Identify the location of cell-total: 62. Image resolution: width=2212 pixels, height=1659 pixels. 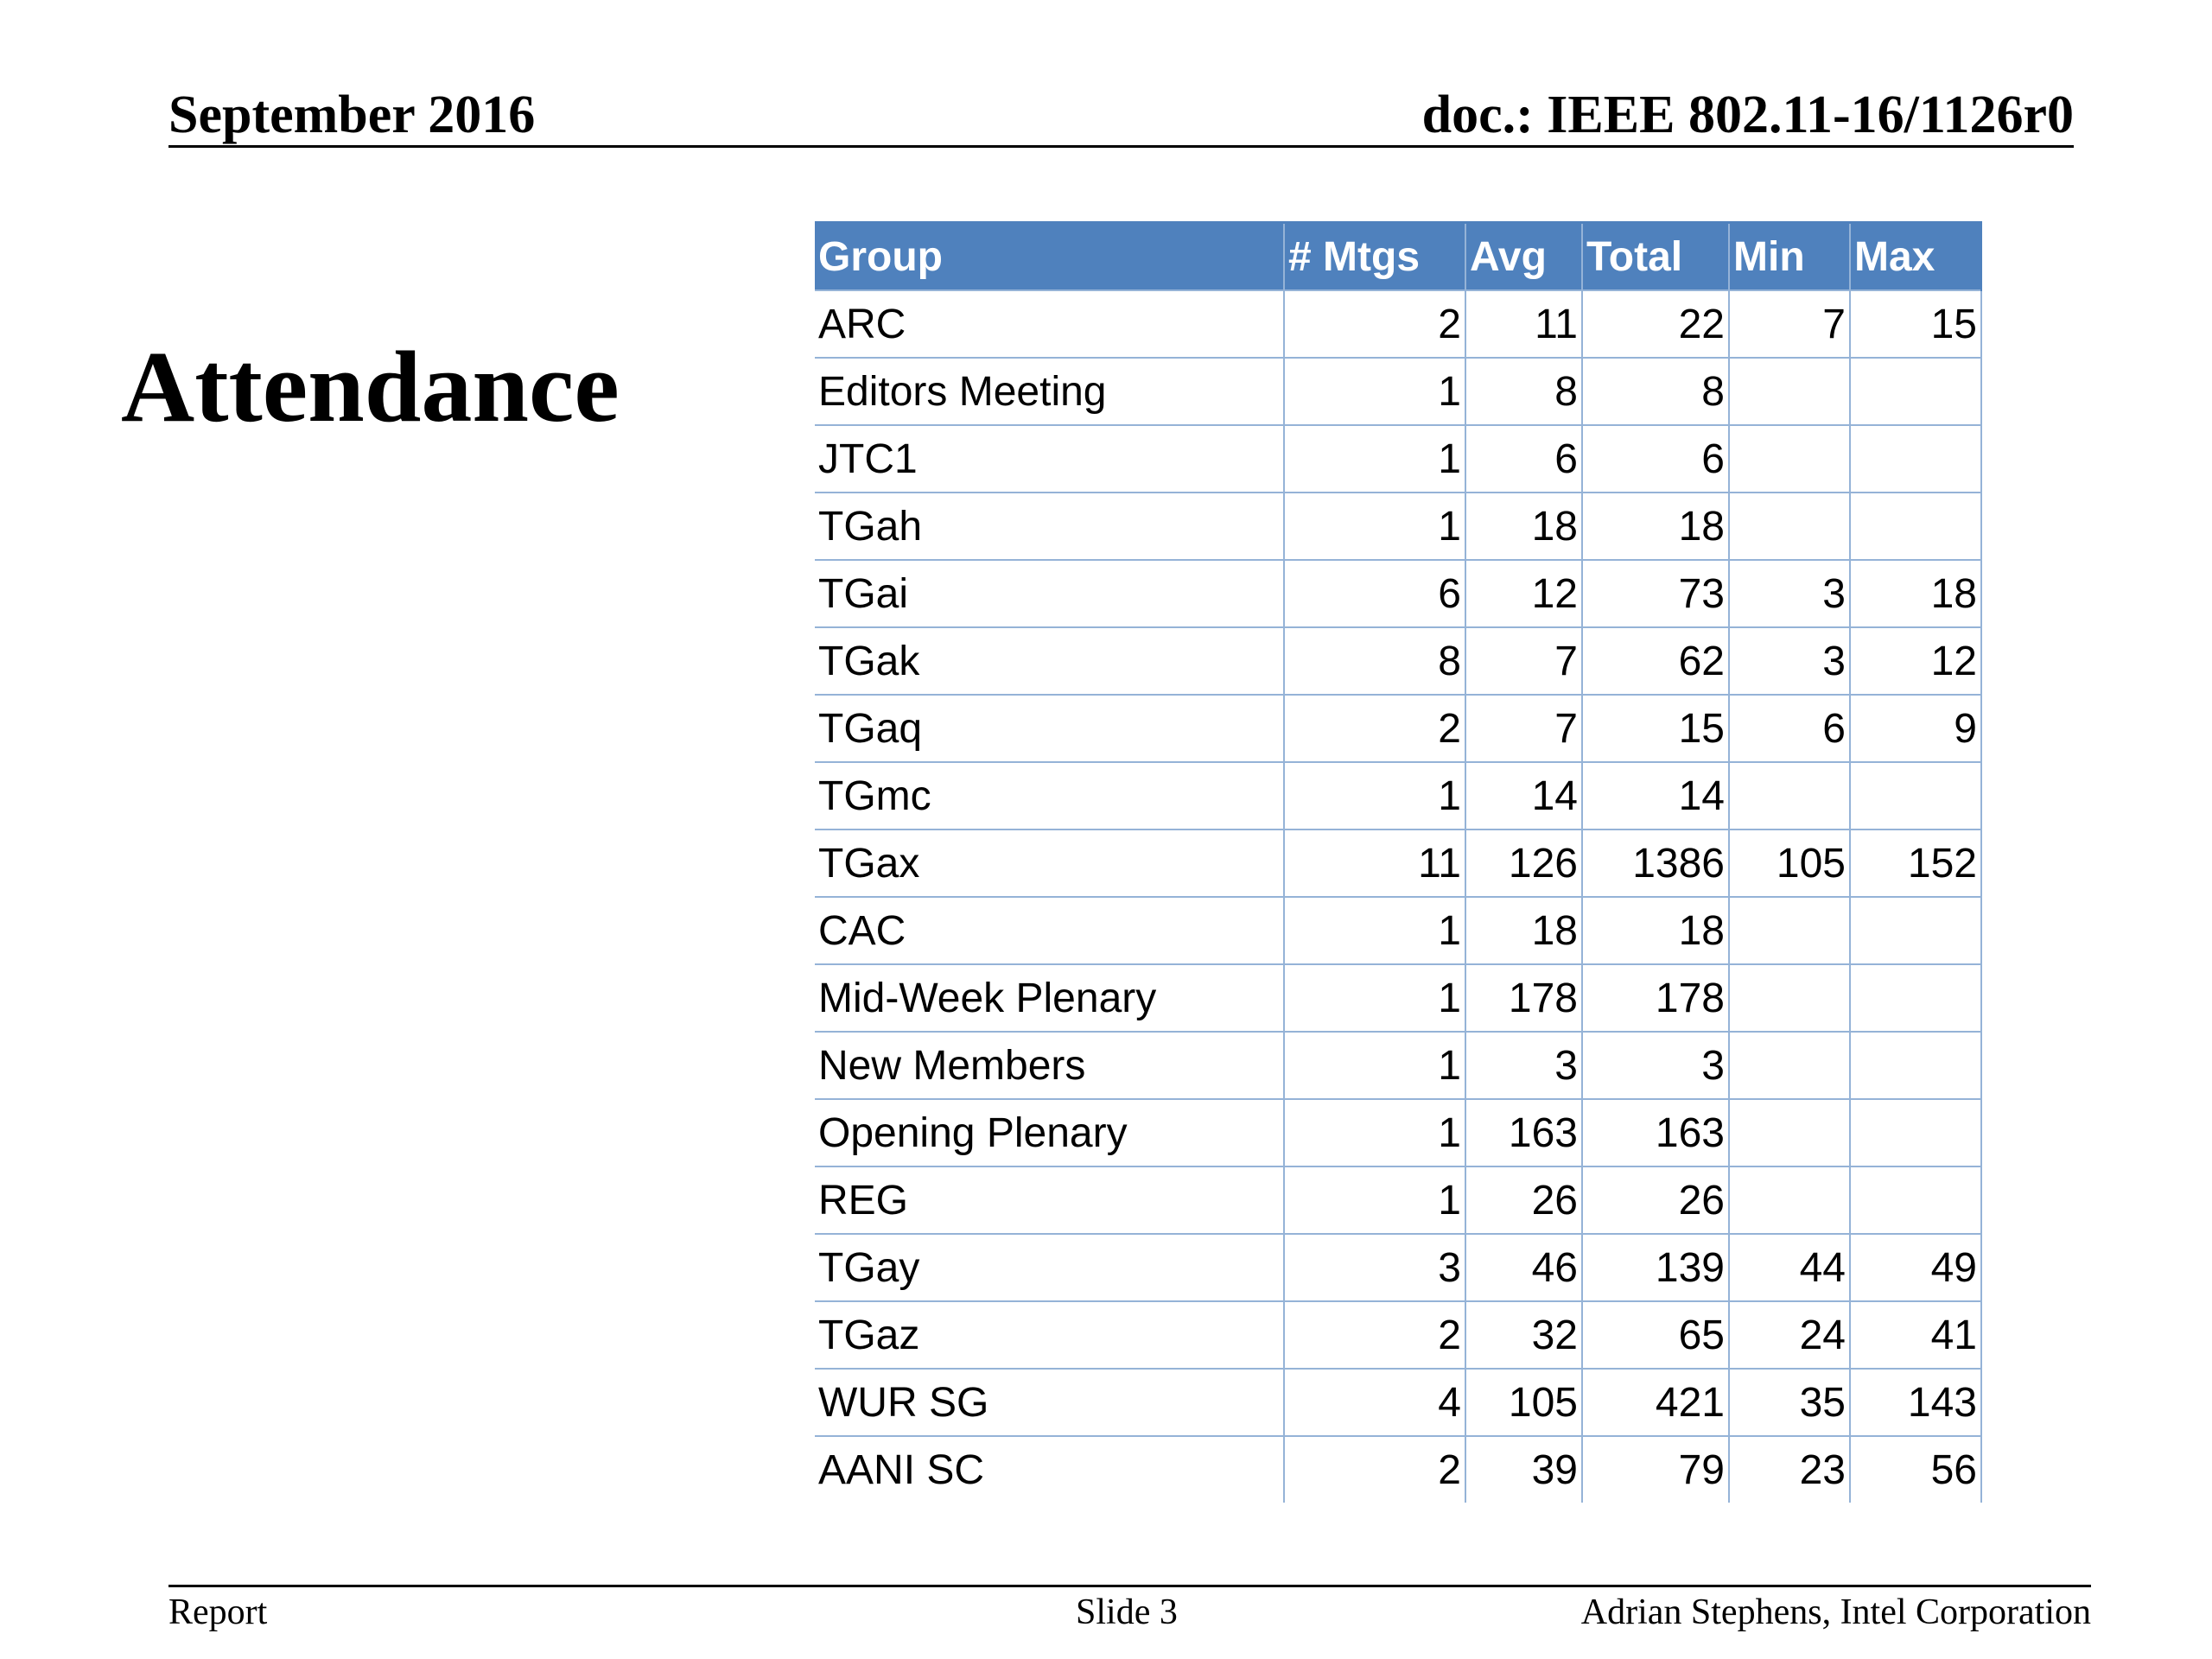
(1656, 660).